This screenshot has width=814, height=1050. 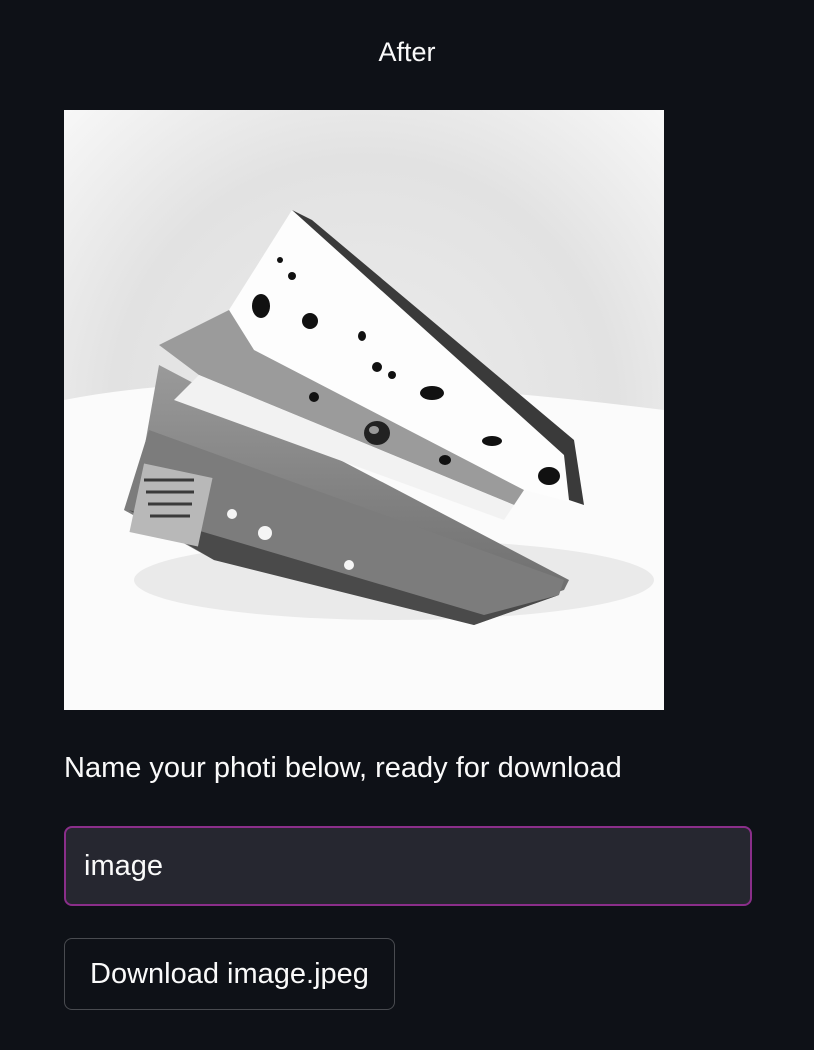 What do you see at coordinates (407, 52) in the screenshot?
I see `after-caption: After` at bounding box center [407, 52].